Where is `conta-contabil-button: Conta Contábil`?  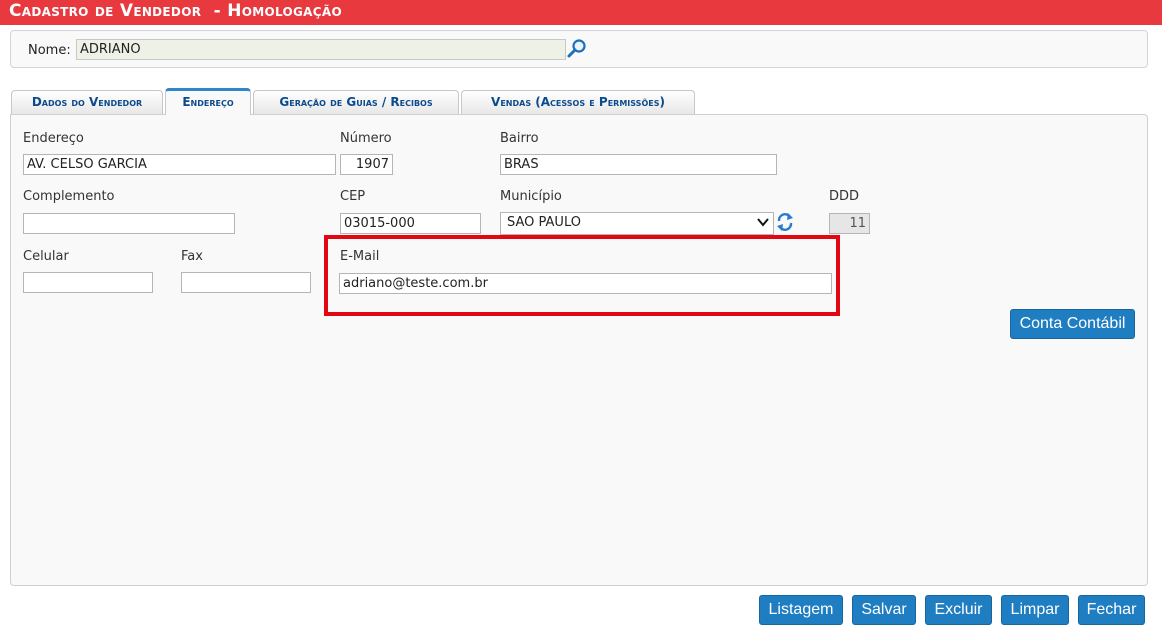 conta-contabil-button: Conta Contábil is located at coordinates (1072, 324).